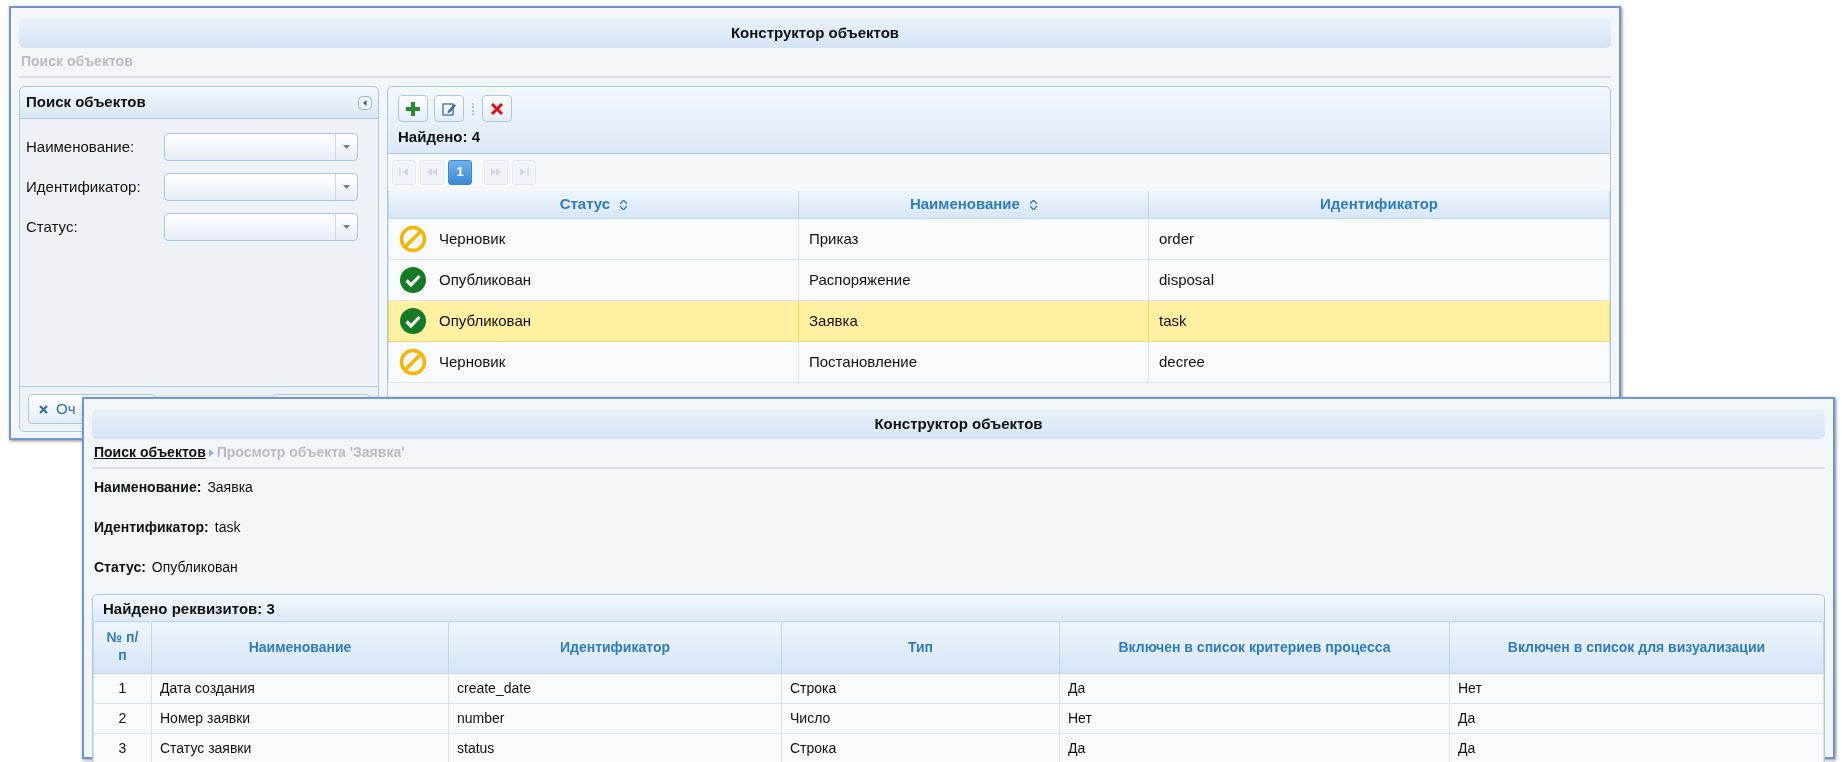 The width and height of the screenshot is (1842, 762). What do you see at coordinates (300, 747) in the screenshot?
I see `table-cell: Статус заявки` at bounding box center [300, 747].